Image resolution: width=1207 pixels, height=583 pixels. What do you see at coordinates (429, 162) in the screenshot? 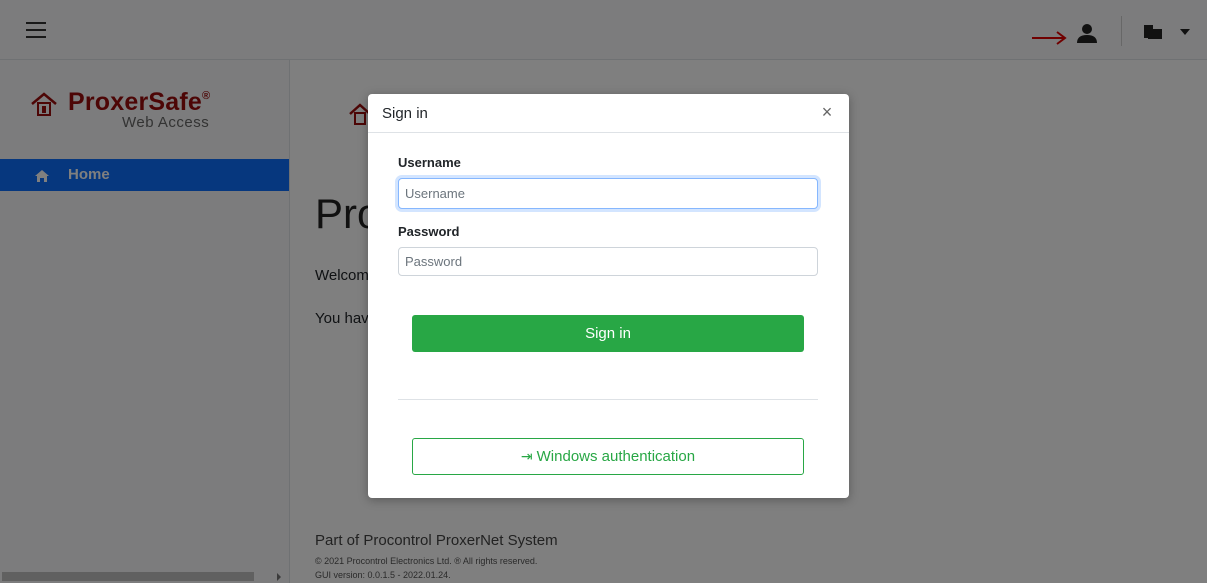
I see `username-label: Username` at bounding box center [429, 162].